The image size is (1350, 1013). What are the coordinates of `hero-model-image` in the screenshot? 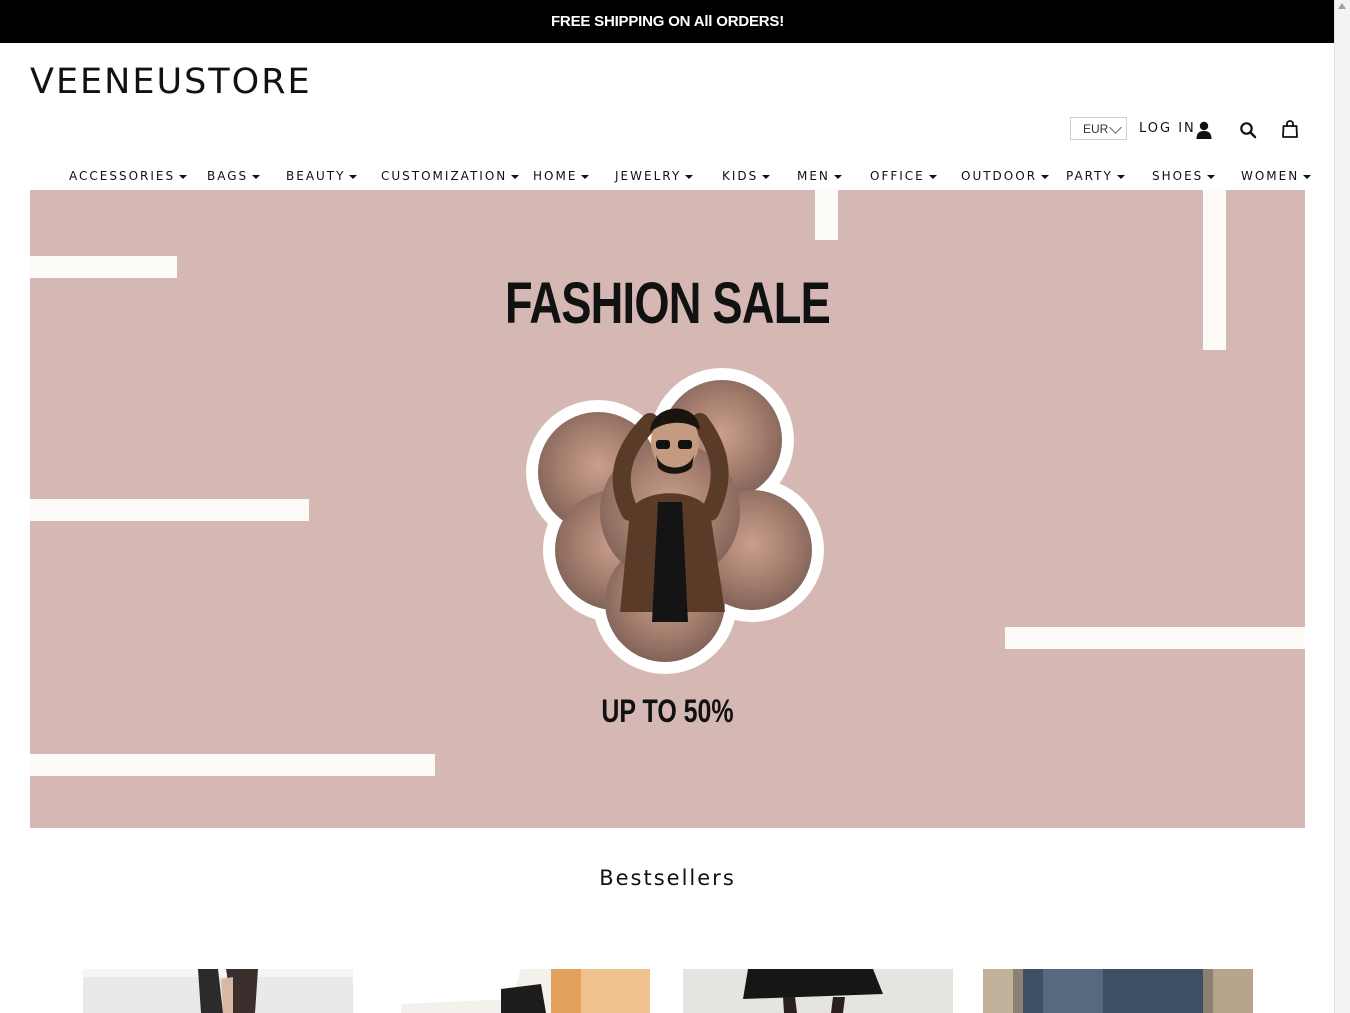 It's located at (675, 521).